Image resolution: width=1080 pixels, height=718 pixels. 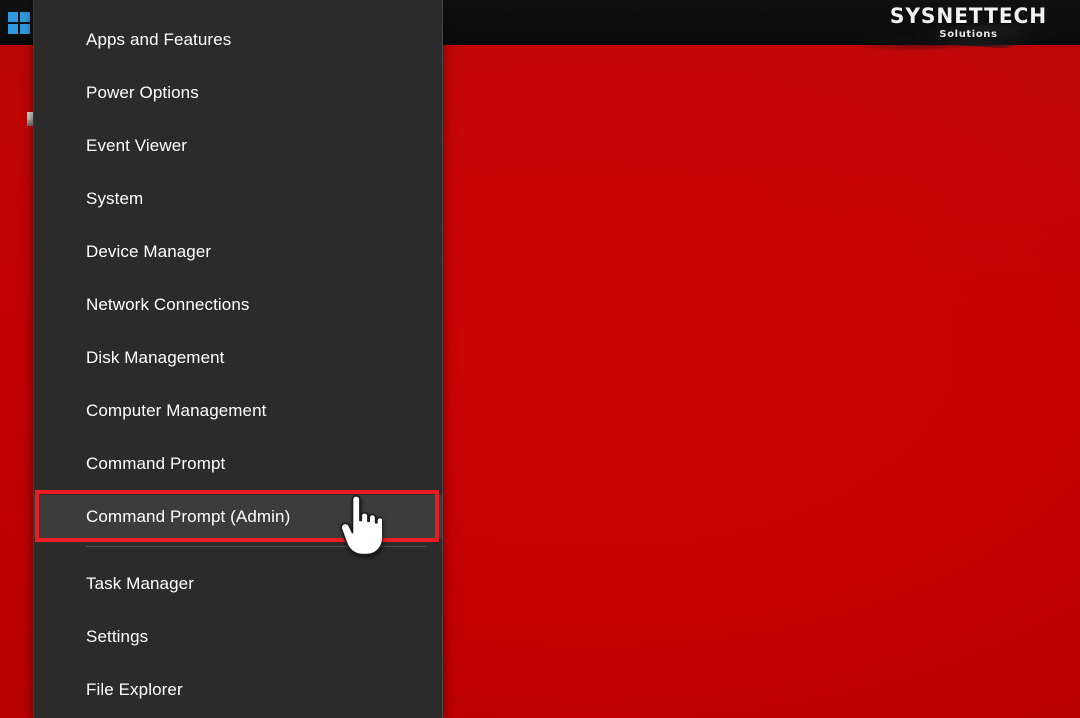 I want to click on menu-item-disk-management: Disk Management, so click(x=238, y=358).